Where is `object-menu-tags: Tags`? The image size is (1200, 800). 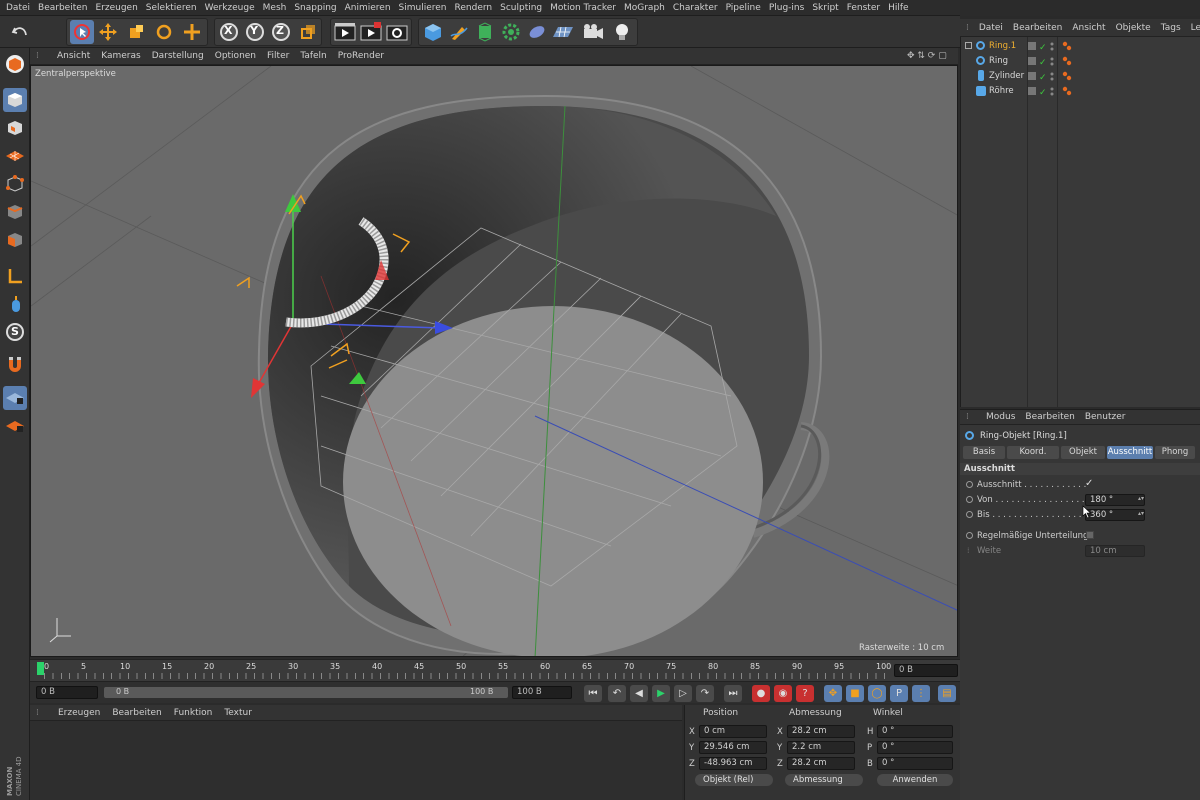 object-menu-tags: Tags is located at coordinates (1171, 28).